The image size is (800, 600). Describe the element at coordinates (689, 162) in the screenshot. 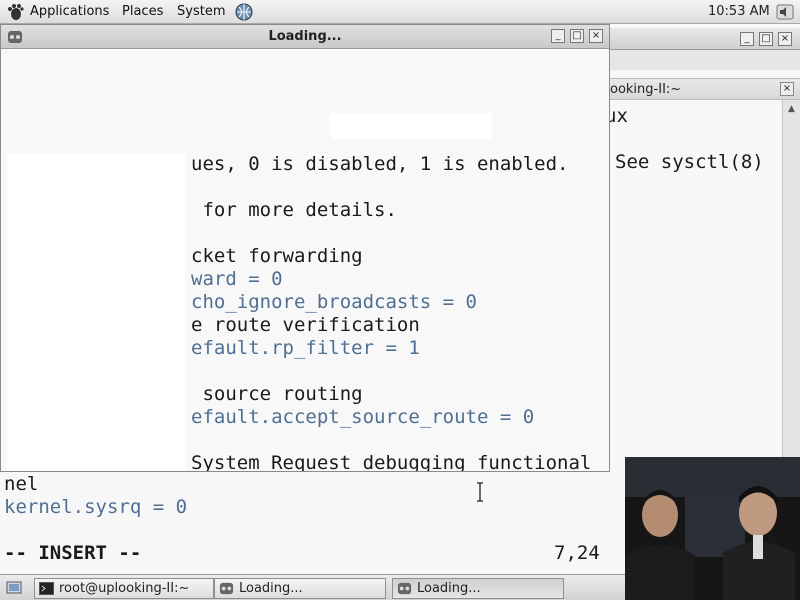

I see `terminal-text-line: See sysctl(8)` at that location.